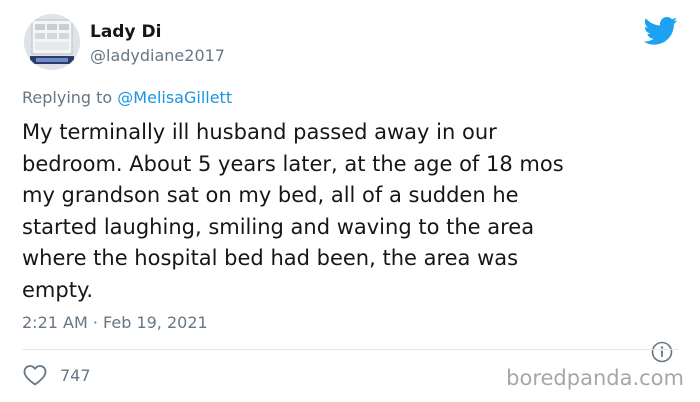 Image resolution: width=700 pixels, height=402 pixels. I want to click on avatar-image, so click(52, 42).